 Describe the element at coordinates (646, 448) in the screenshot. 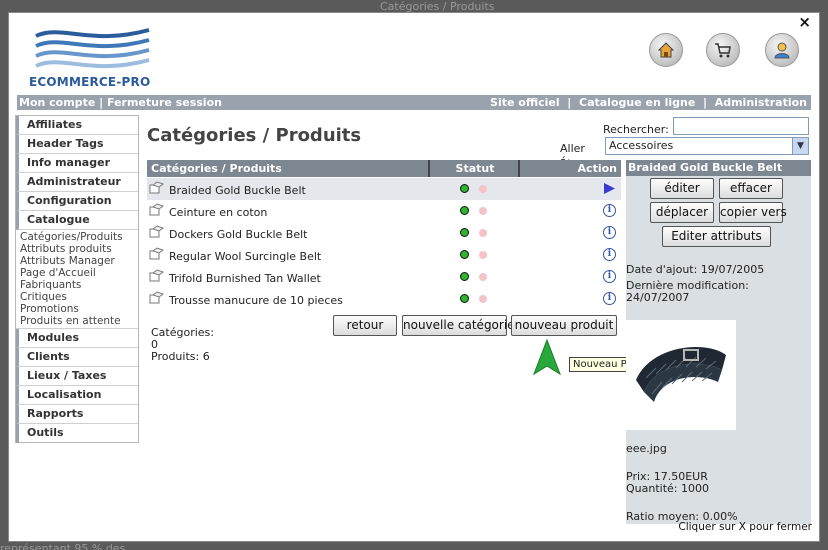

I see `image-filename: eee.jpg` at that location.